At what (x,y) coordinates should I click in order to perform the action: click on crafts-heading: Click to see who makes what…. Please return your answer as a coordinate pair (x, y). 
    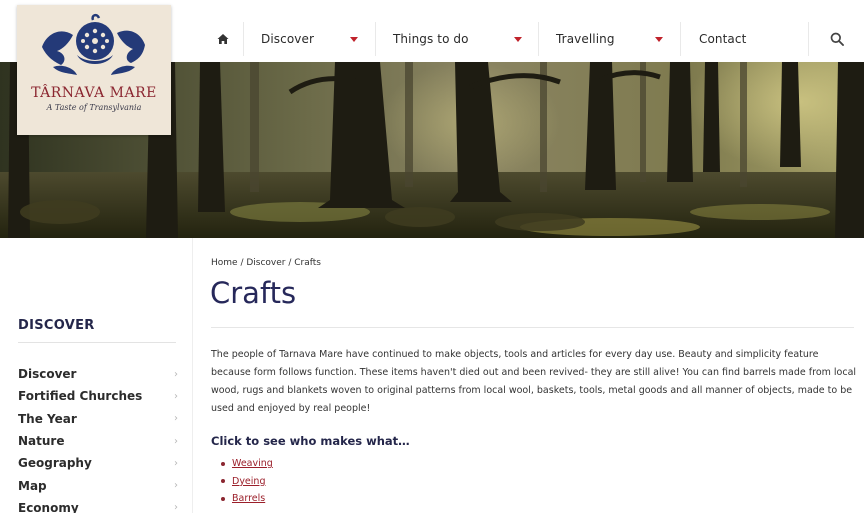
    Looking at the image, I should click on (310, 441).